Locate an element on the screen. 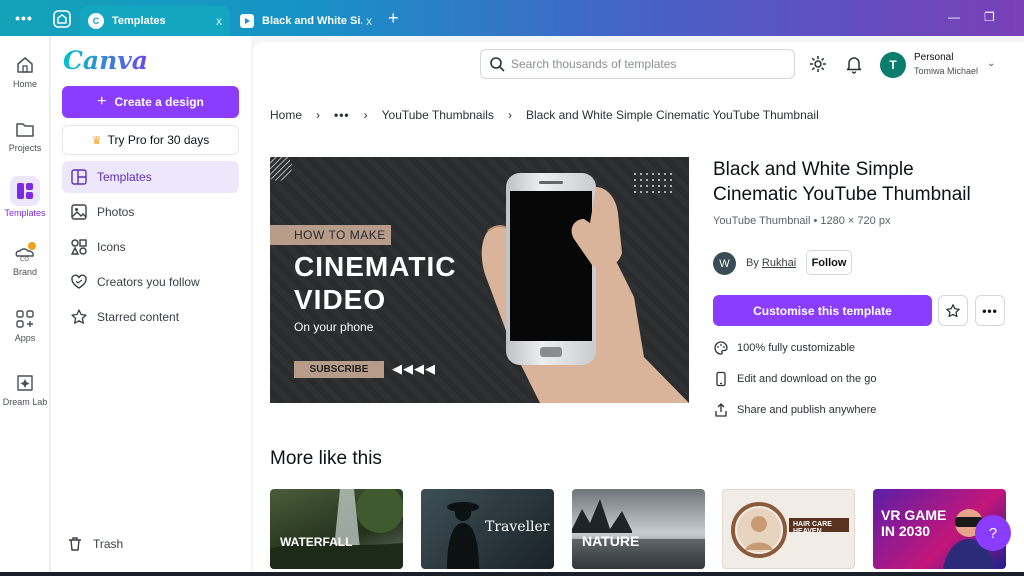  related-template-nature: NATURE is located at coordinates (638, 529).